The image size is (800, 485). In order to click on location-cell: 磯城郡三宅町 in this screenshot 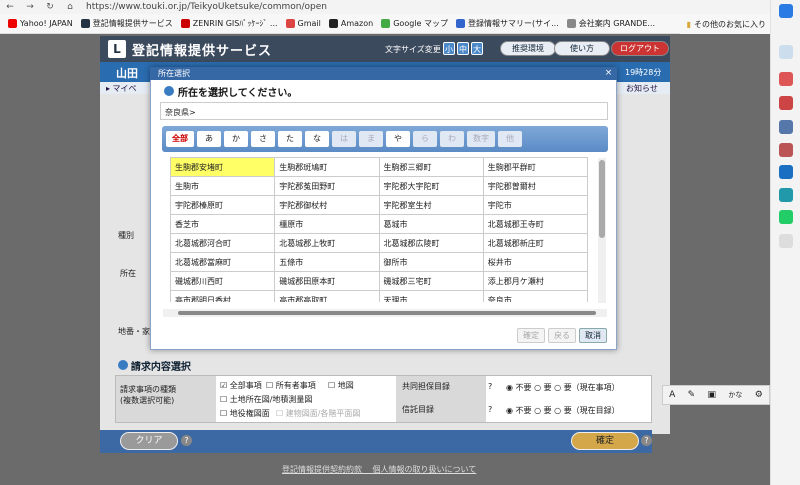, I will do `click(431, 281)`.